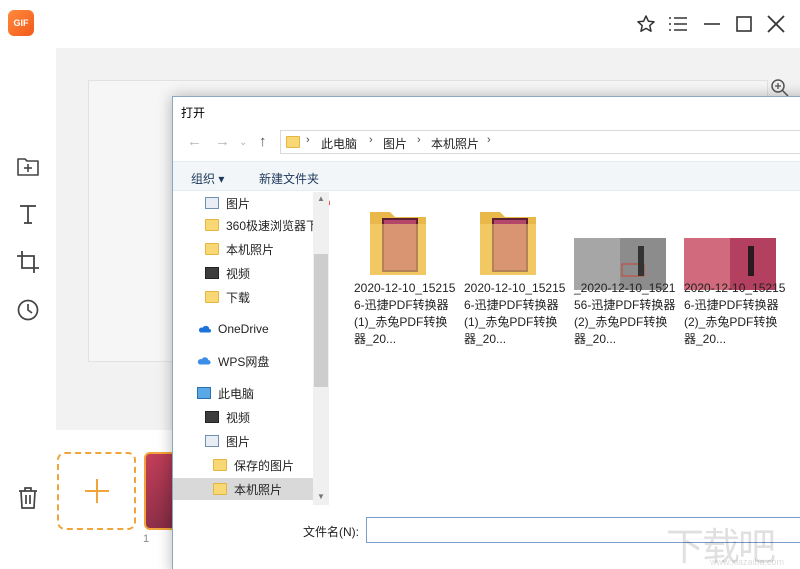  I want to click on breadcrumb-local-photos: 本机照片, so click(455, 143).